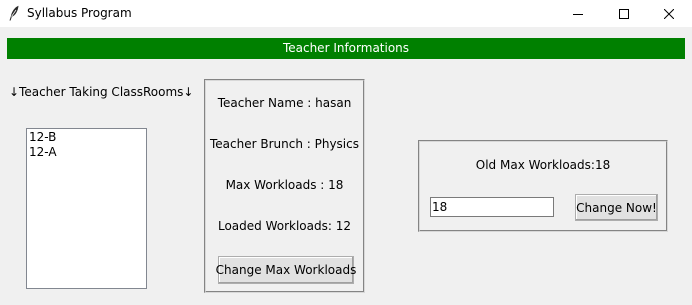 This screenshot has width=692, height=305. I want to click on close-button, so click(669, 13).